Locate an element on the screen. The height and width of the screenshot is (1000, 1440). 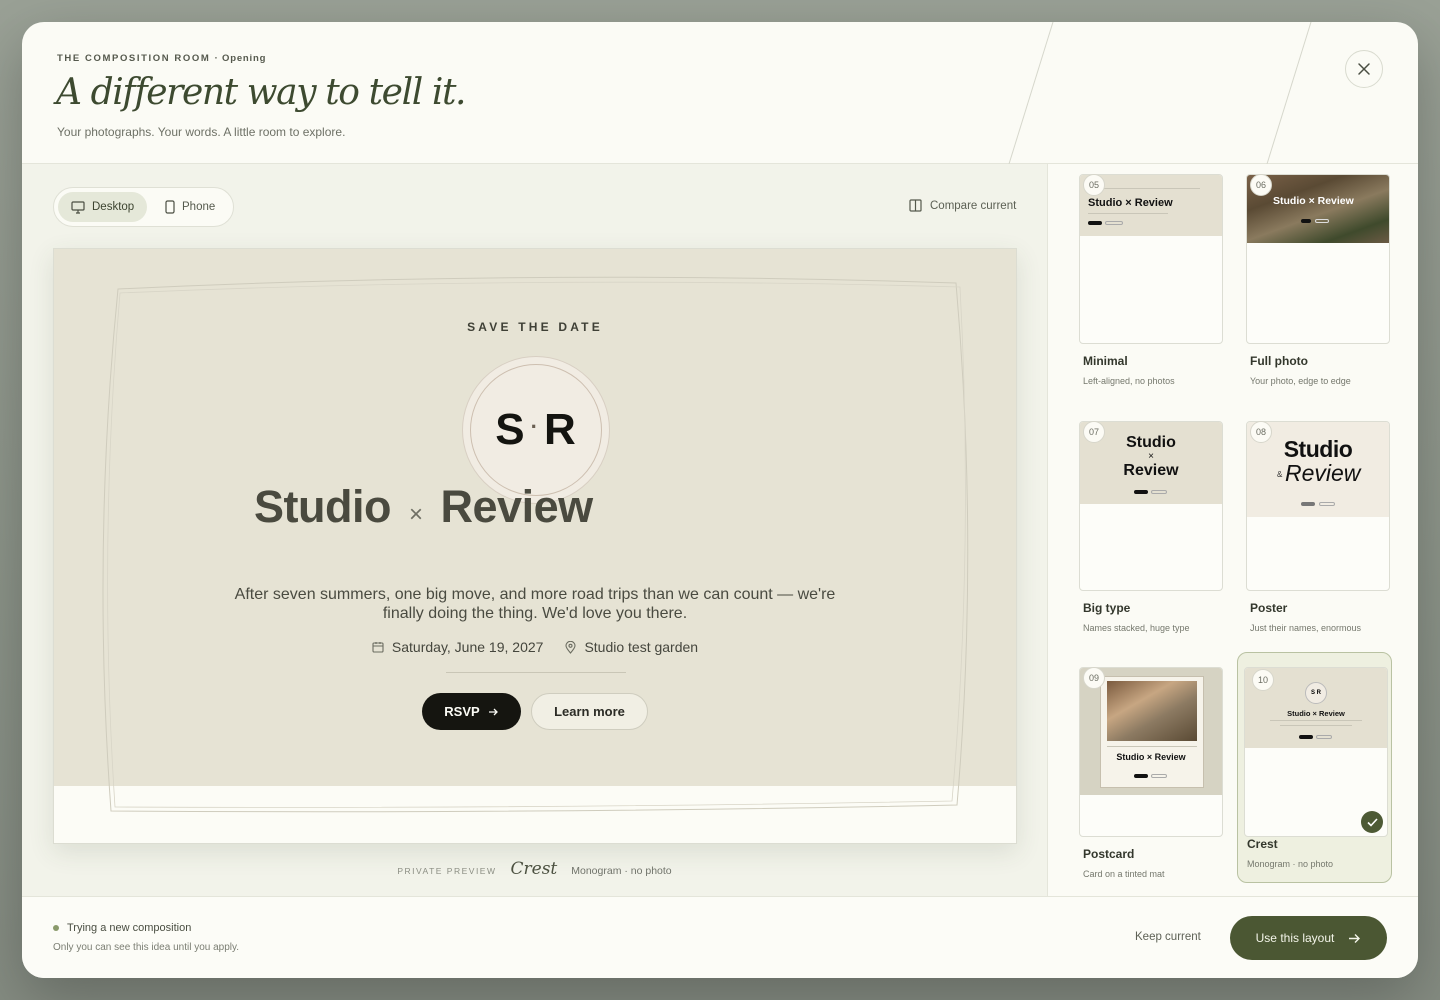
phone-icon is located at coordinates (170, 207).